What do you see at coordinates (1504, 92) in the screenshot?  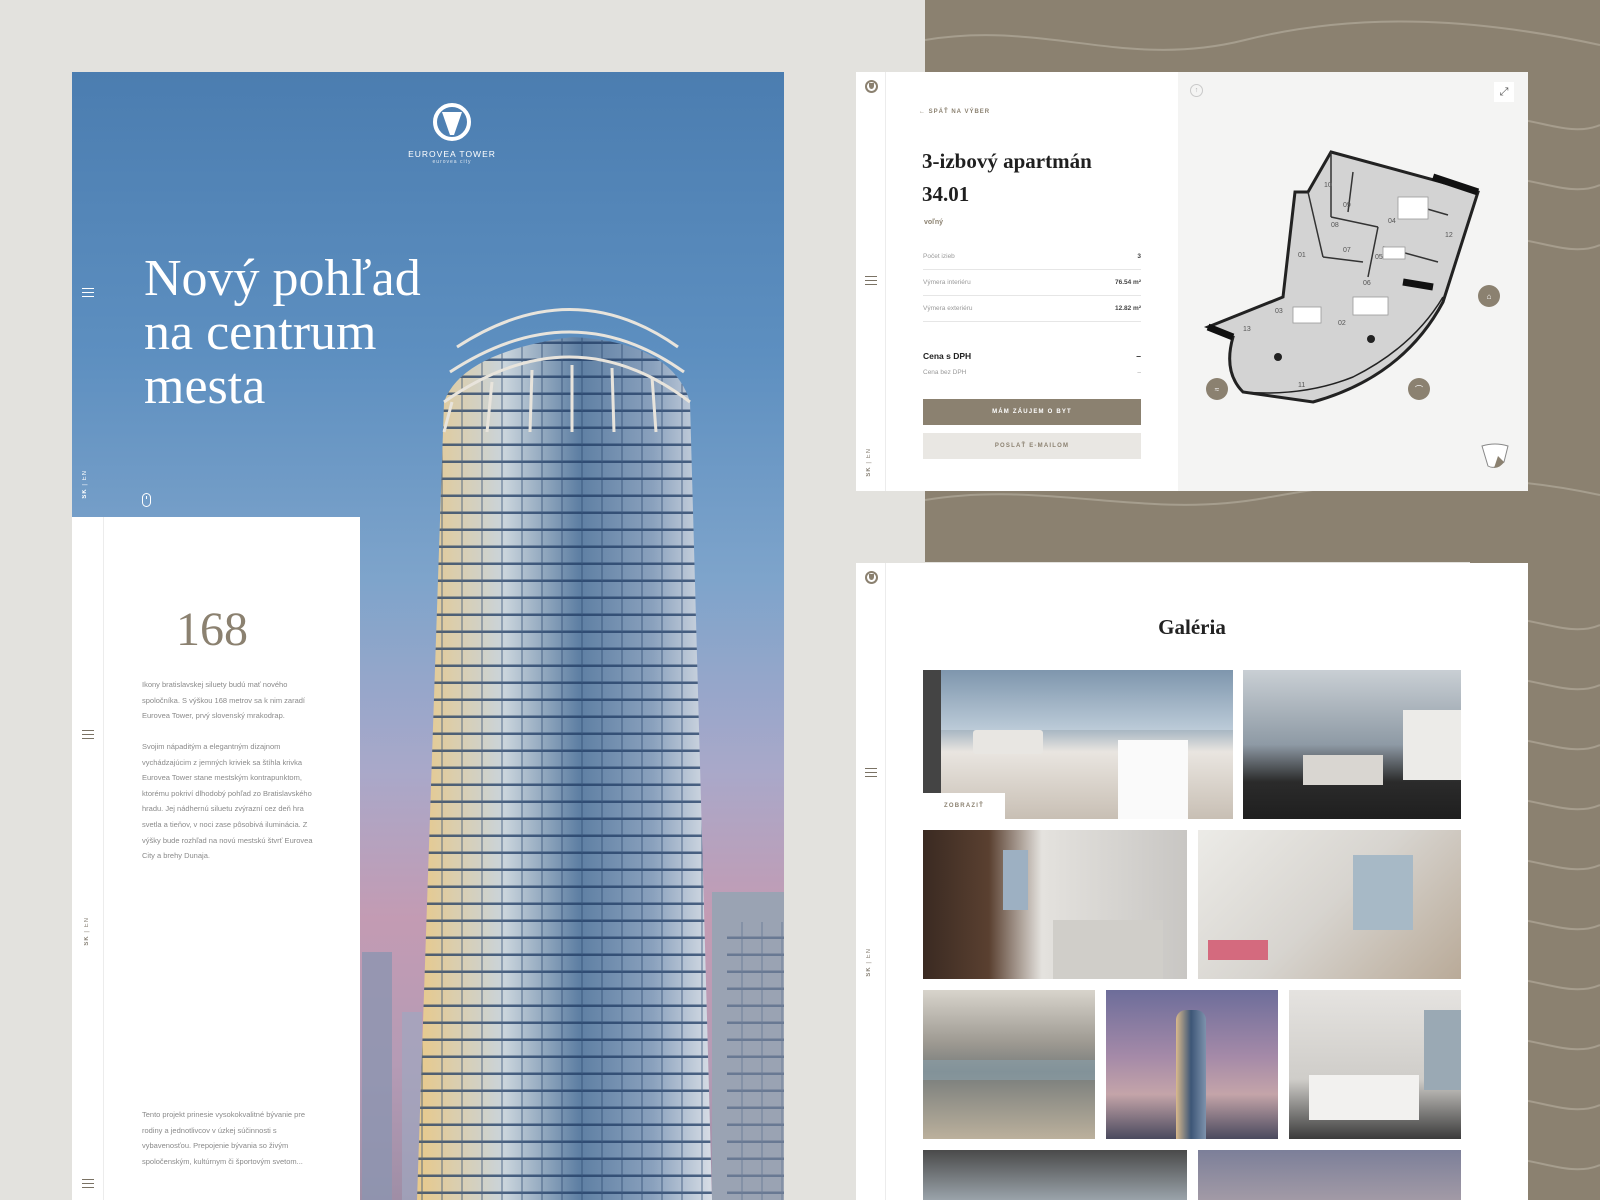 I see `expand-icon: ⤢` at bounding box center [1504, 92].